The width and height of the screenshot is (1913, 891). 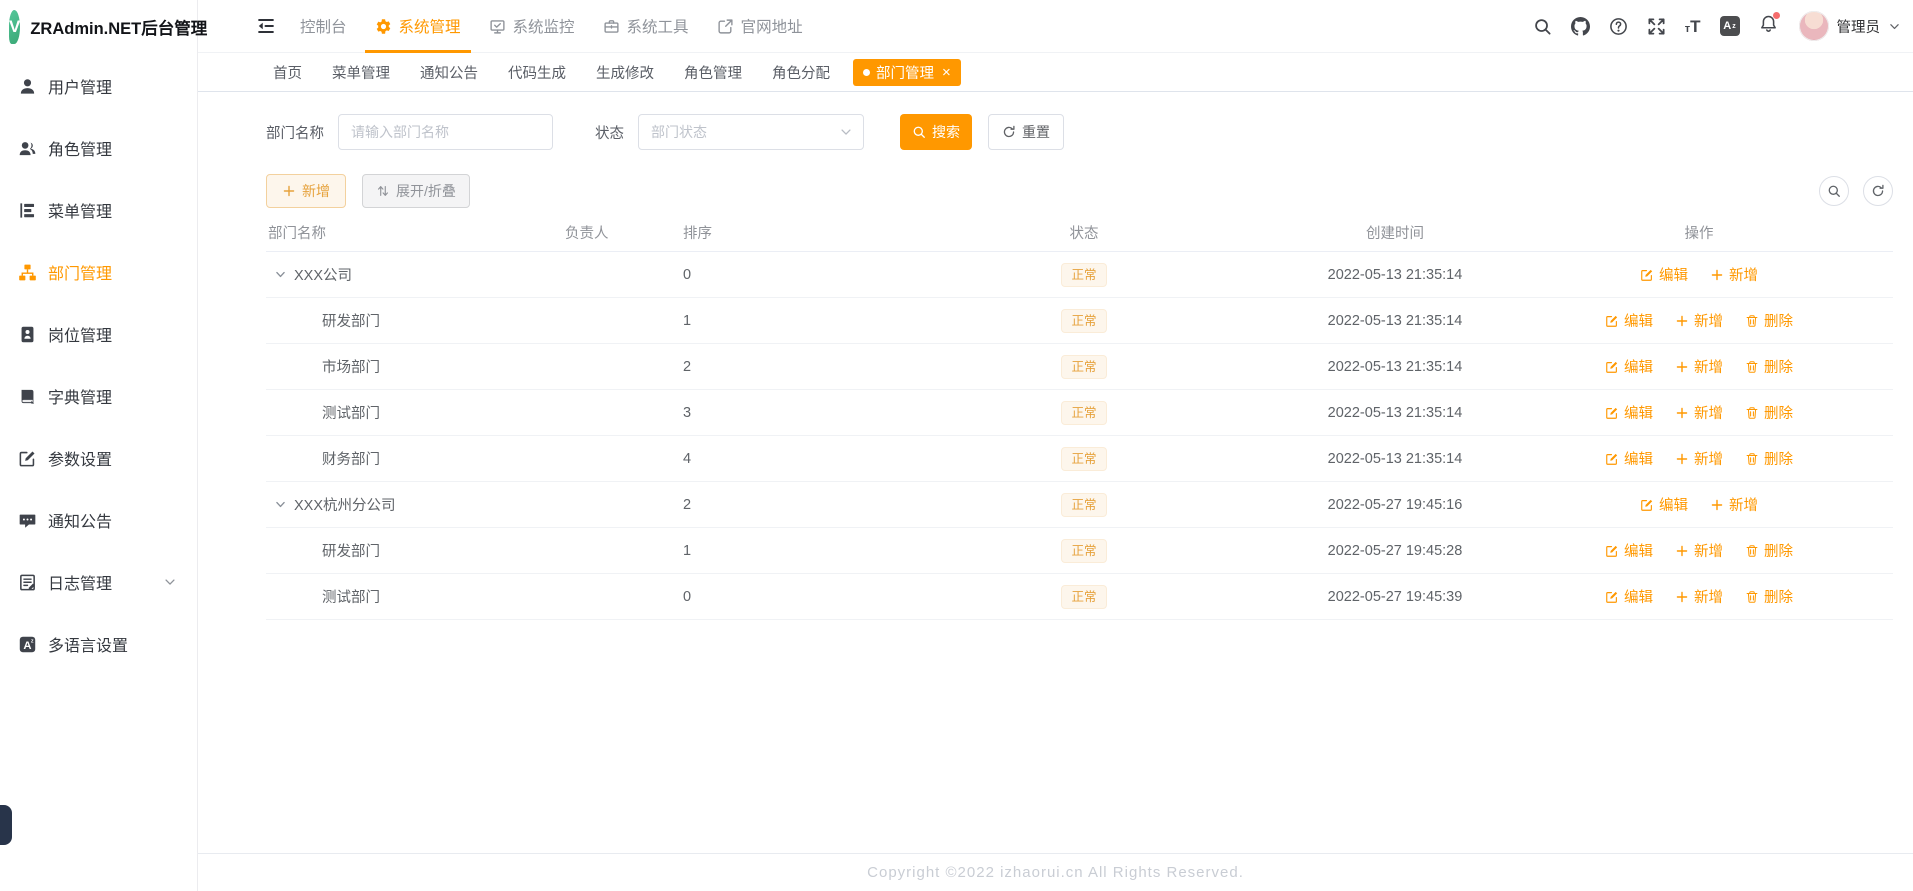 What do you see at coordinates (1729, 26) in the screenshot?
I see `translate-icon: Az` at bounding box center [1729, 26].